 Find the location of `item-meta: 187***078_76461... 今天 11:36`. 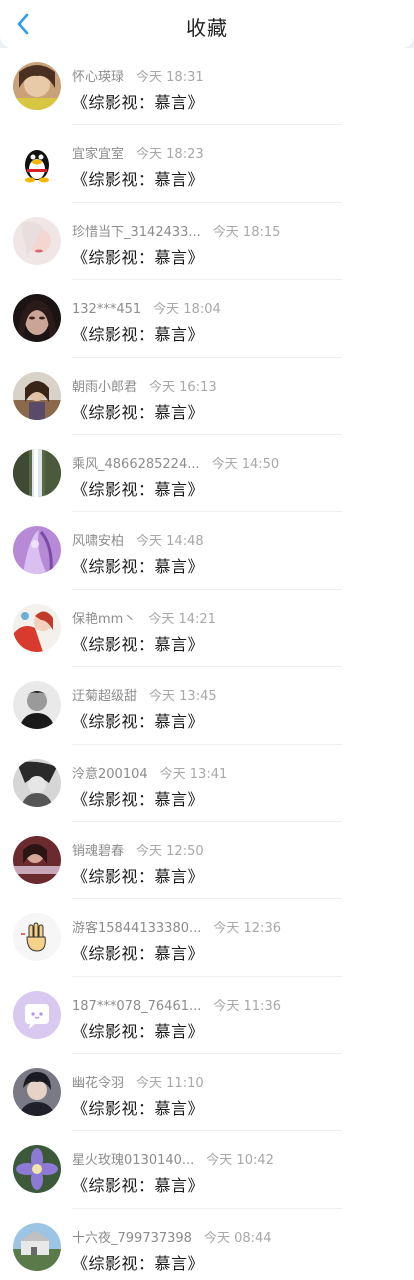

item-meta: 187***078_76461... 今天 11:36 is located at coordinates (176, 1004).